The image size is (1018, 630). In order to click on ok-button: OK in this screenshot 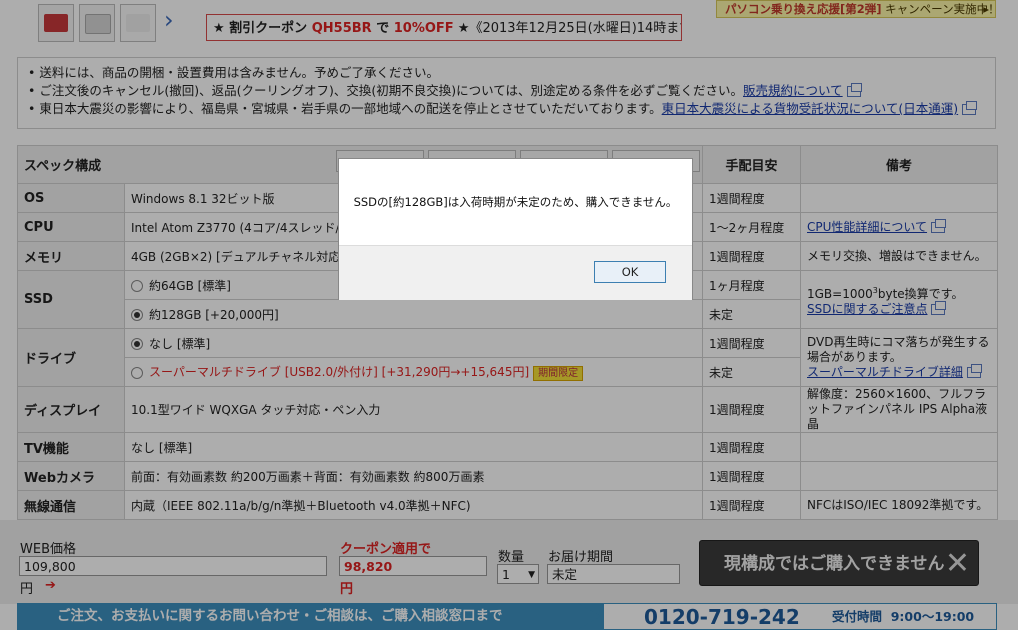, I will do `click(630, 272)`.